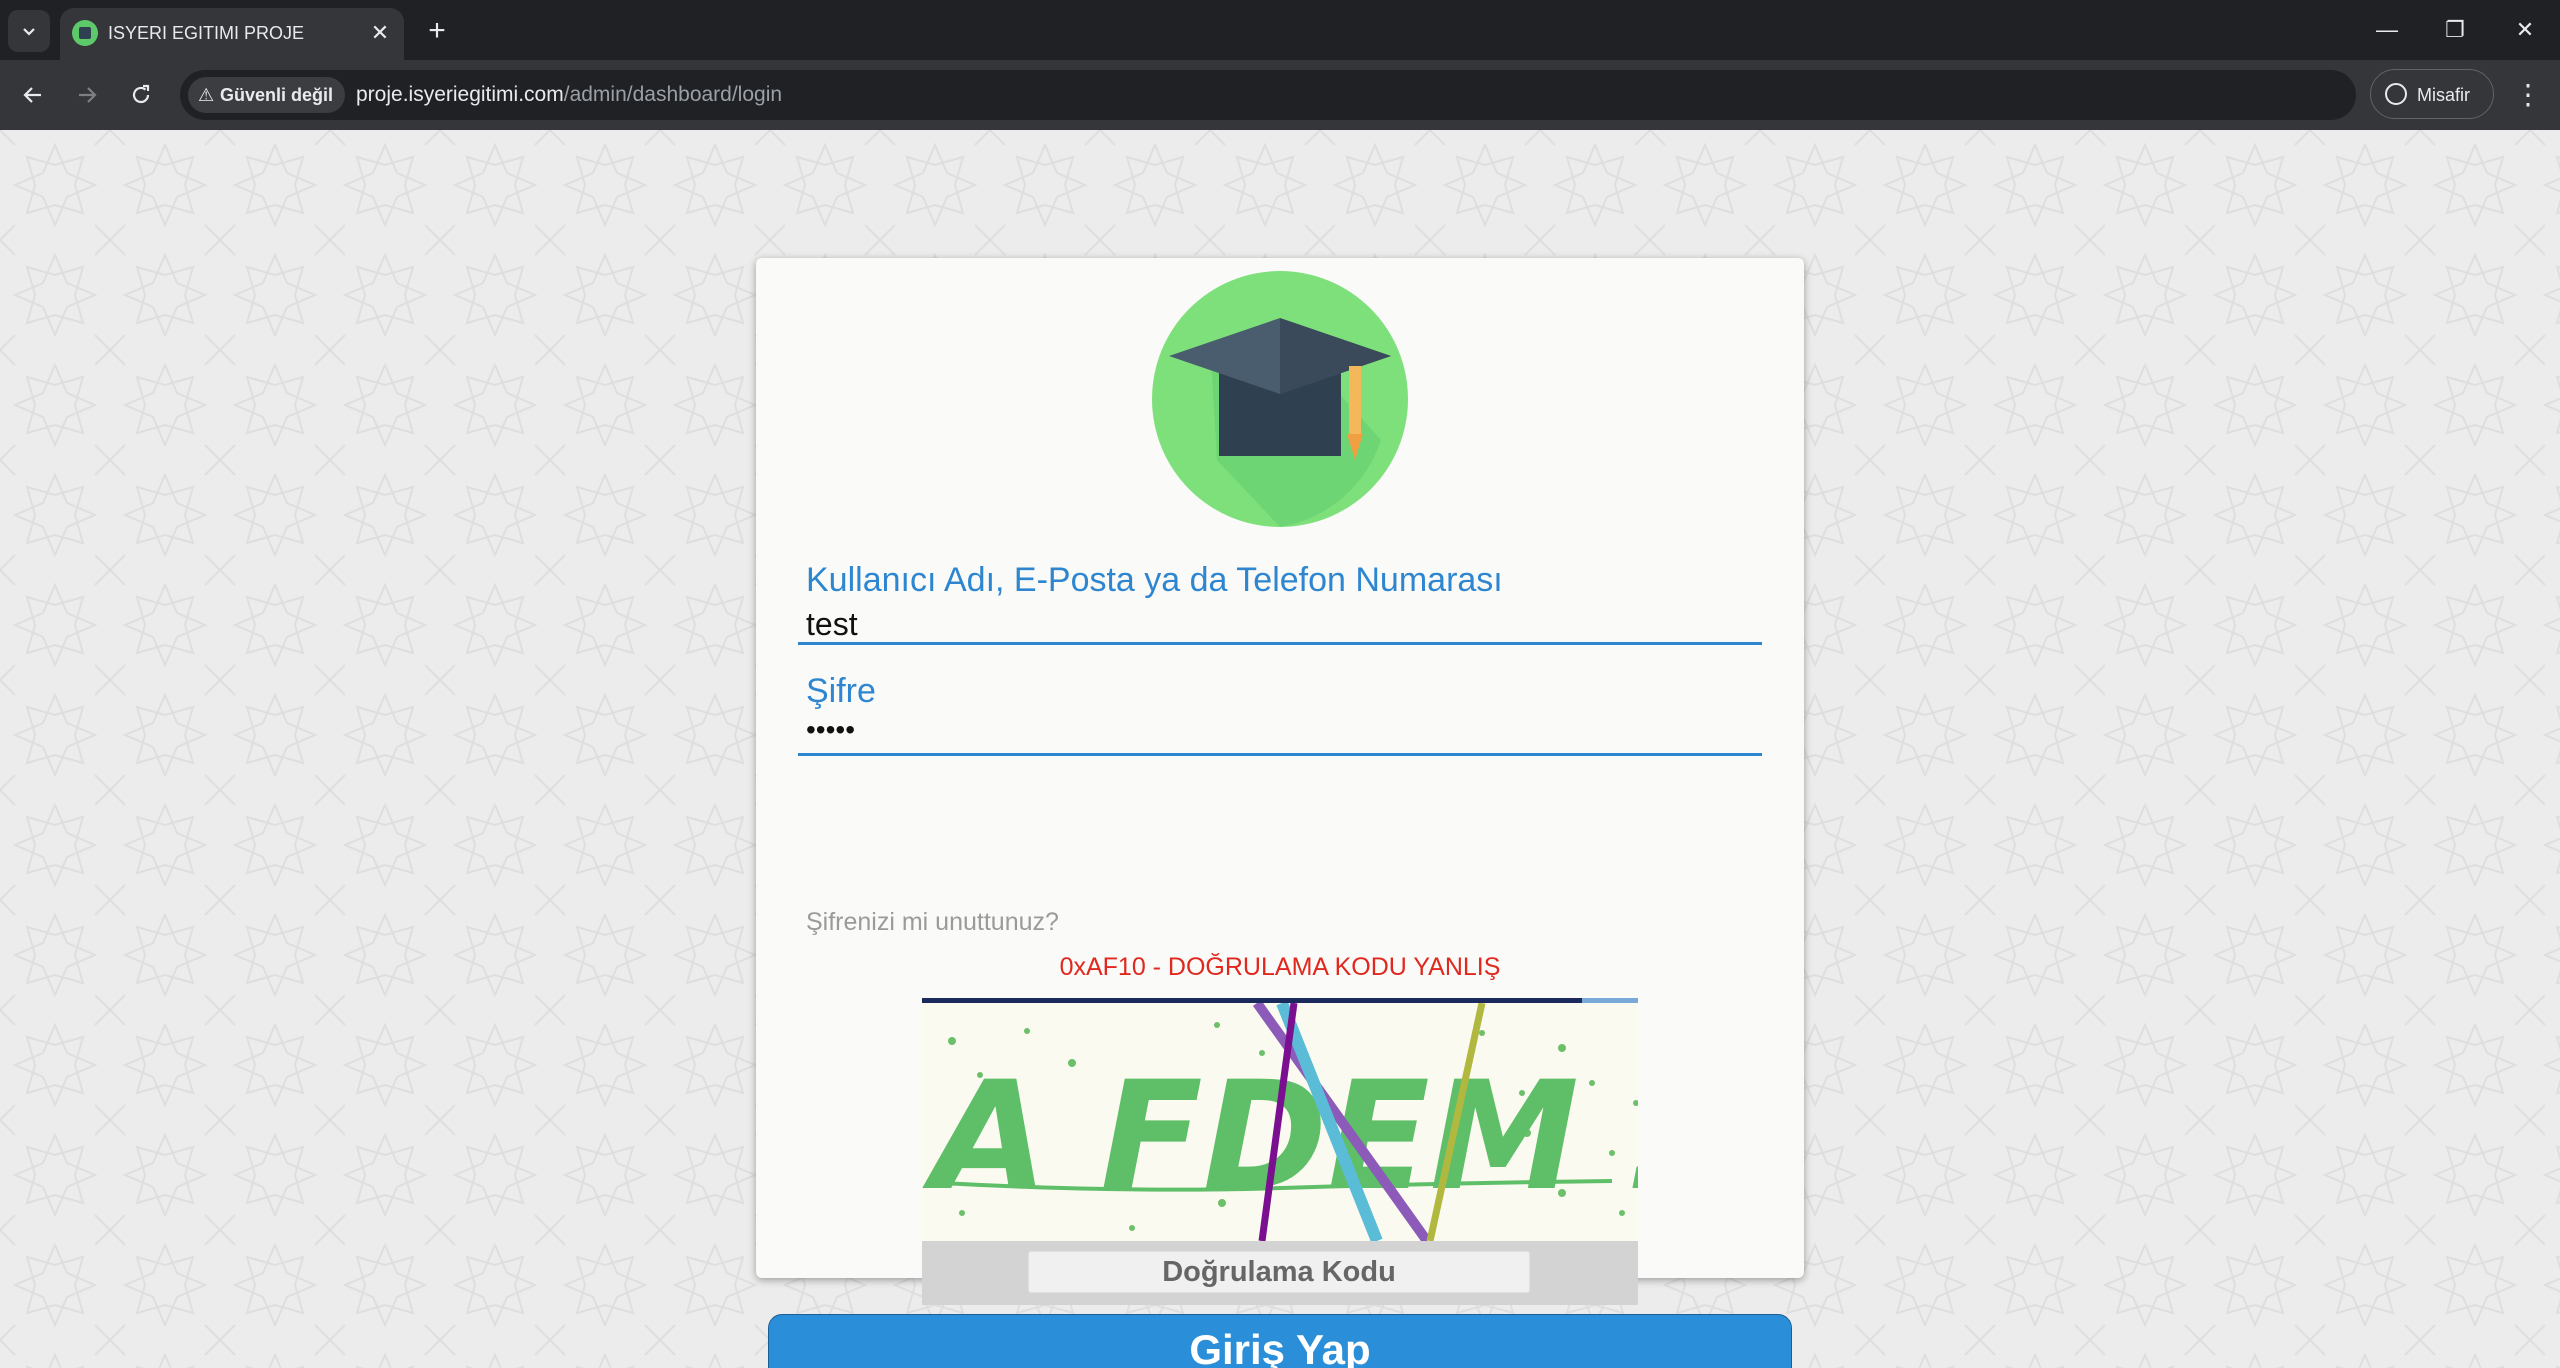  What do you see at coordinates (2455, 30) in the screenshot?
I see `restore-button: ❐` at bounding box center [2455, 30].